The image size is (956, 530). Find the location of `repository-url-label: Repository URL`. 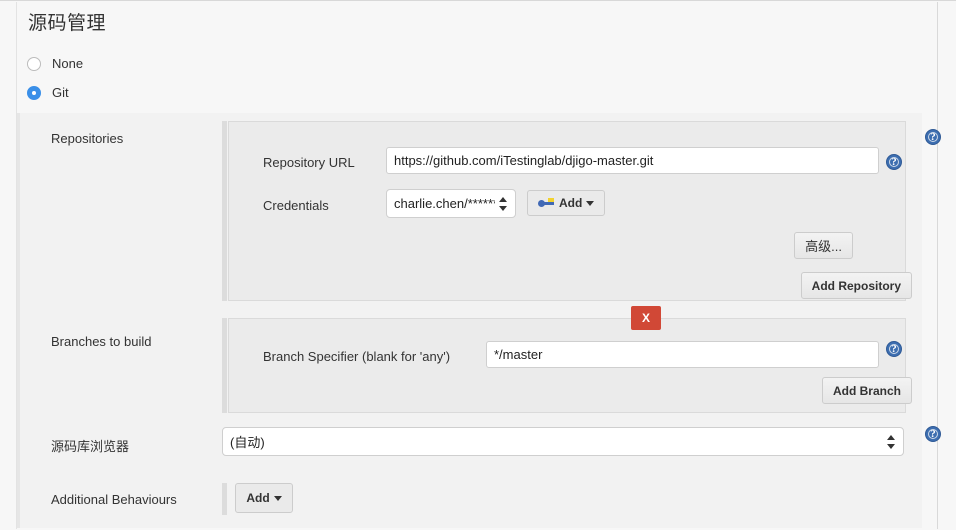

repository-url-label: Repository URL is located at coordinates (309, 162).